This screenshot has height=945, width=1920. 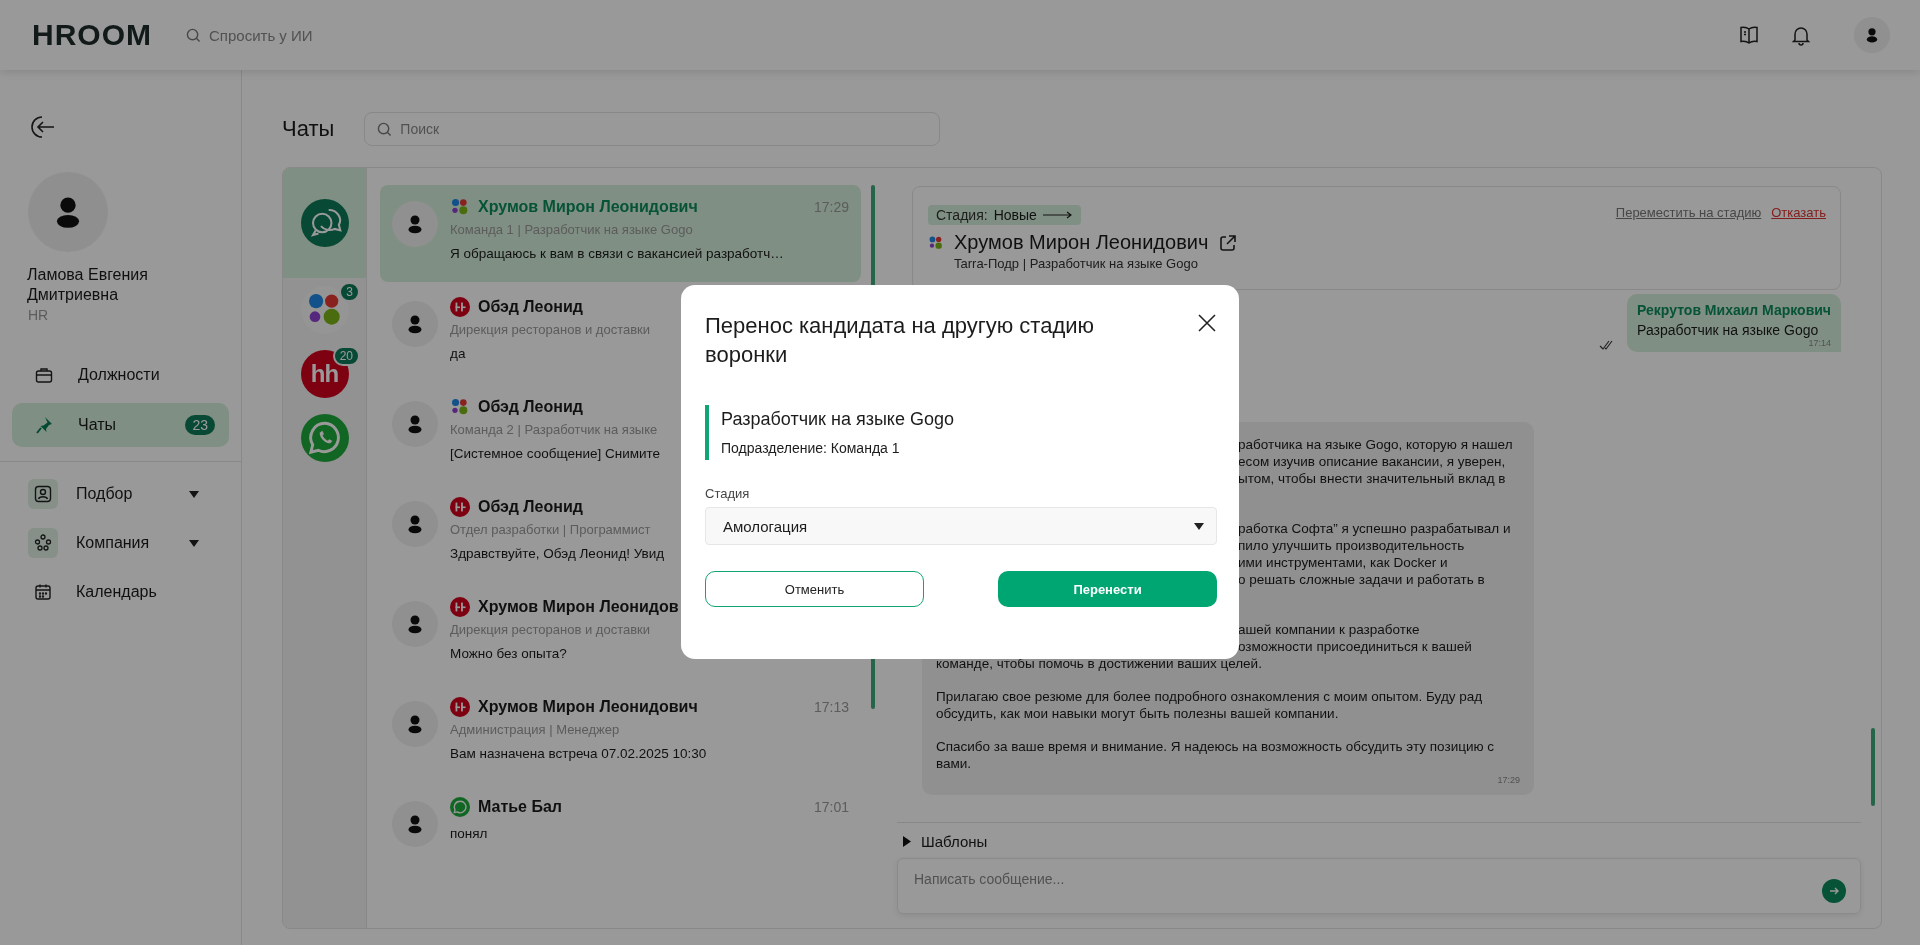 I want to click on arrow-icon, so click(x=1834, y=891).